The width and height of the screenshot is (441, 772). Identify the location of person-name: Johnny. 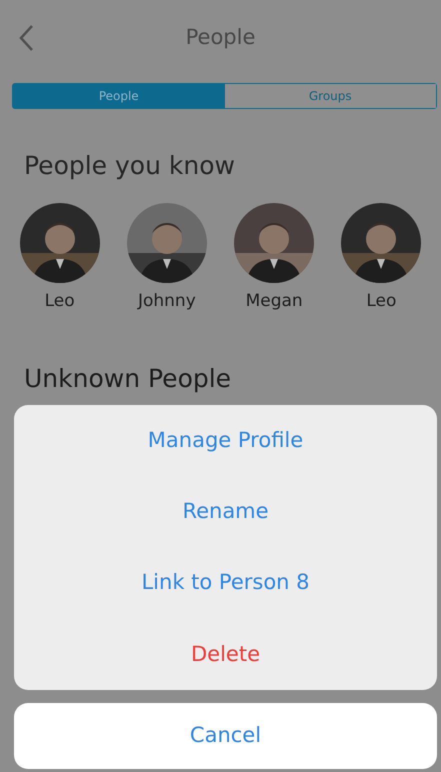
(167, 301).